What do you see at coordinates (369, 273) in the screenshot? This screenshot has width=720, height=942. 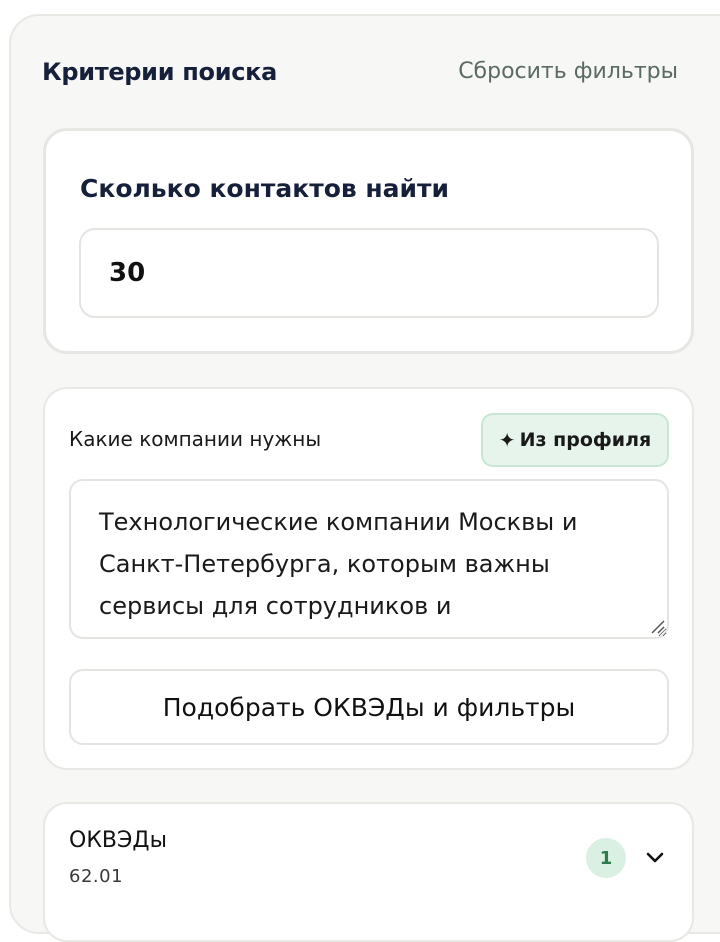 I see `contacts-count-input` at bounding box center [369, 273].